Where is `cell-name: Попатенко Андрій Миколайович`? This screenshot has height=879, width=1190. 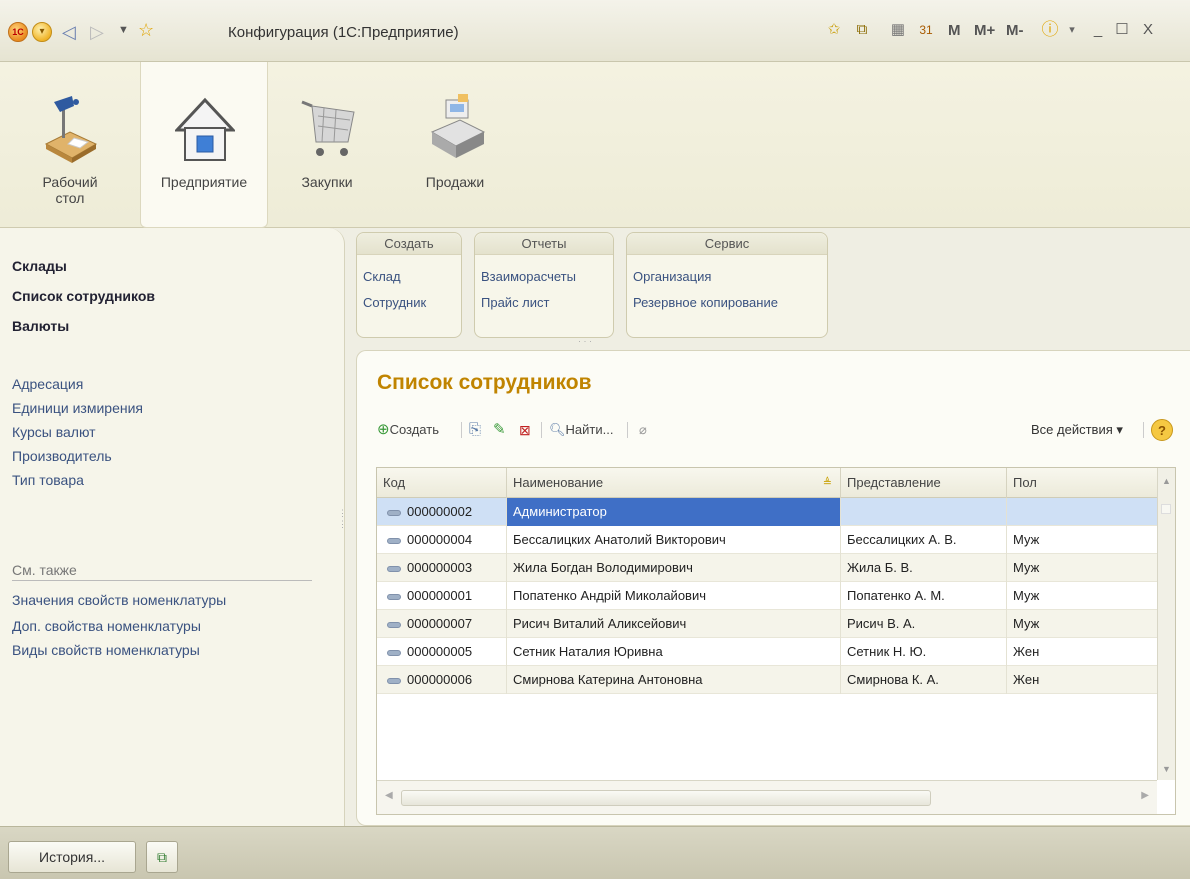
cell-name: Попатенко Андрій Миколайович is located at coordinates (674, 596).